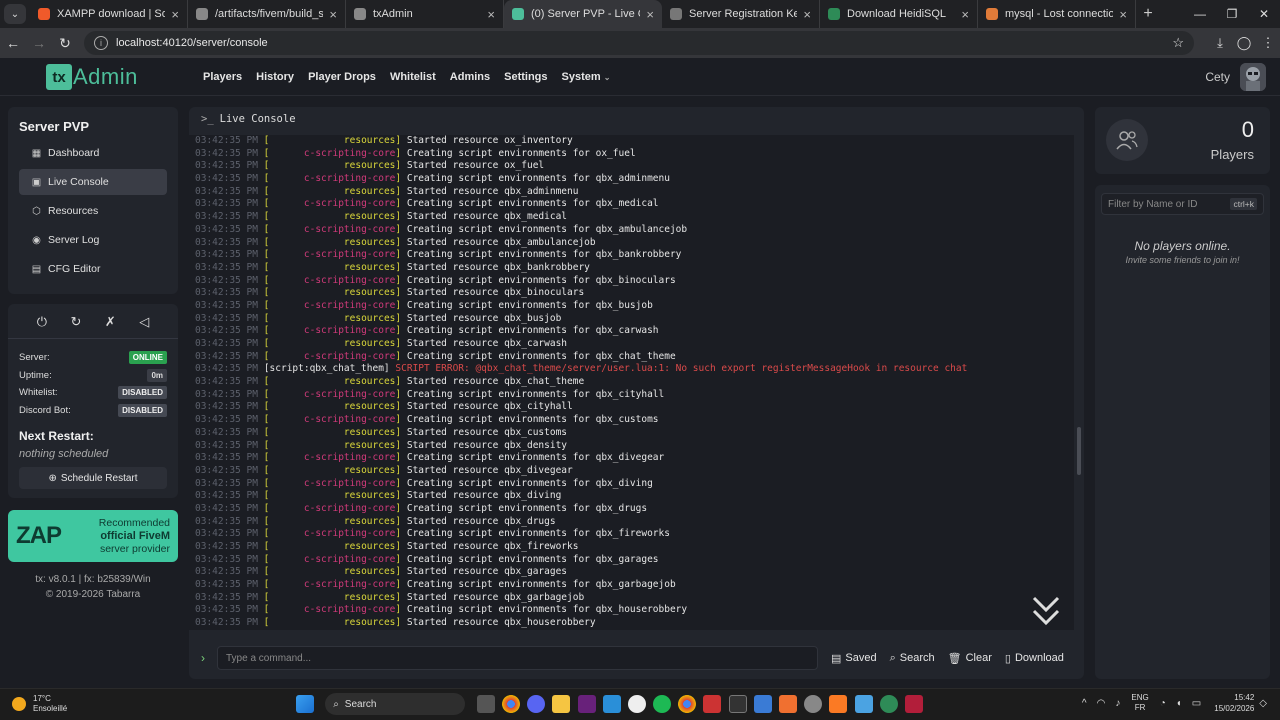 The image size is (1280, 720). I want to click on saved-button: ▤ Saved, so click(854, 658).